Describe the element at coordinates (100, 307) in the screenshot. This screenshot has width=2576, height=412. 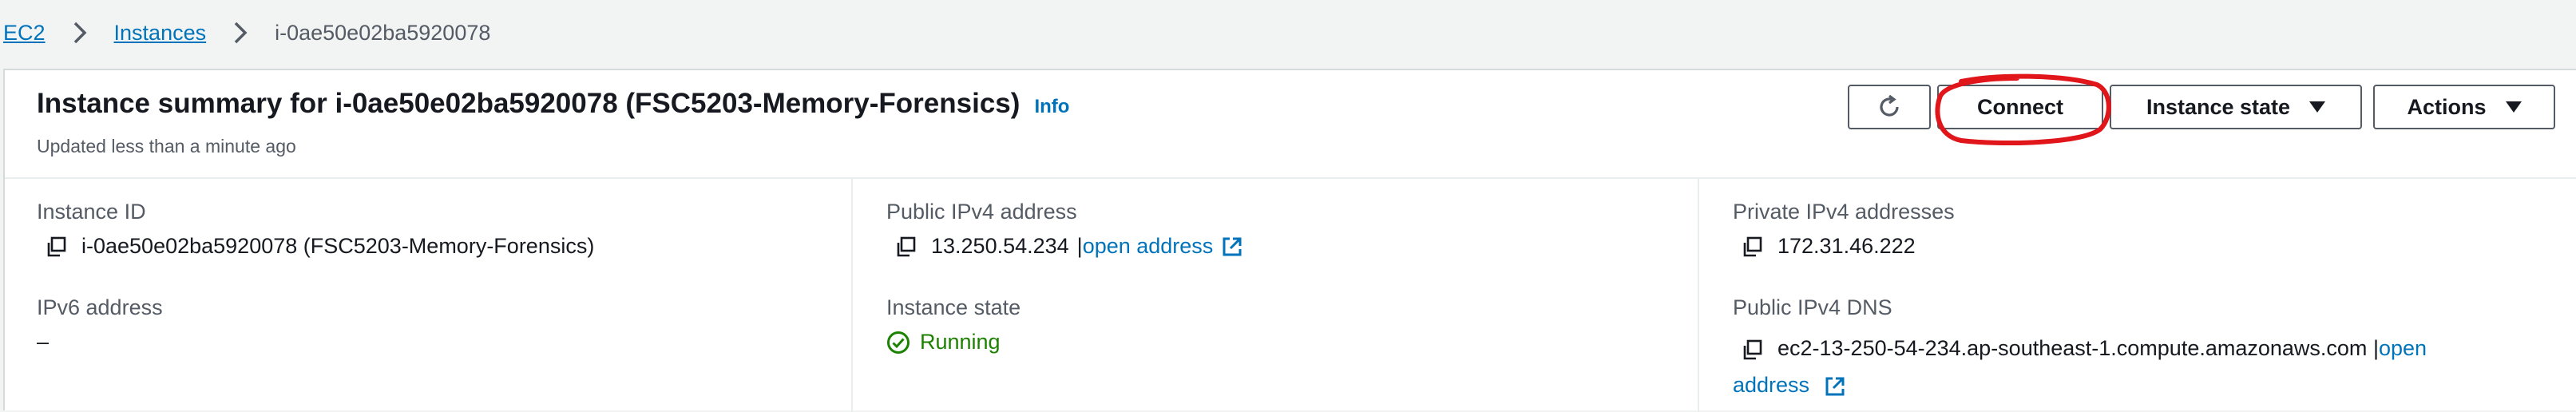
I see `ipv6-label: IPv6 address` at that location.